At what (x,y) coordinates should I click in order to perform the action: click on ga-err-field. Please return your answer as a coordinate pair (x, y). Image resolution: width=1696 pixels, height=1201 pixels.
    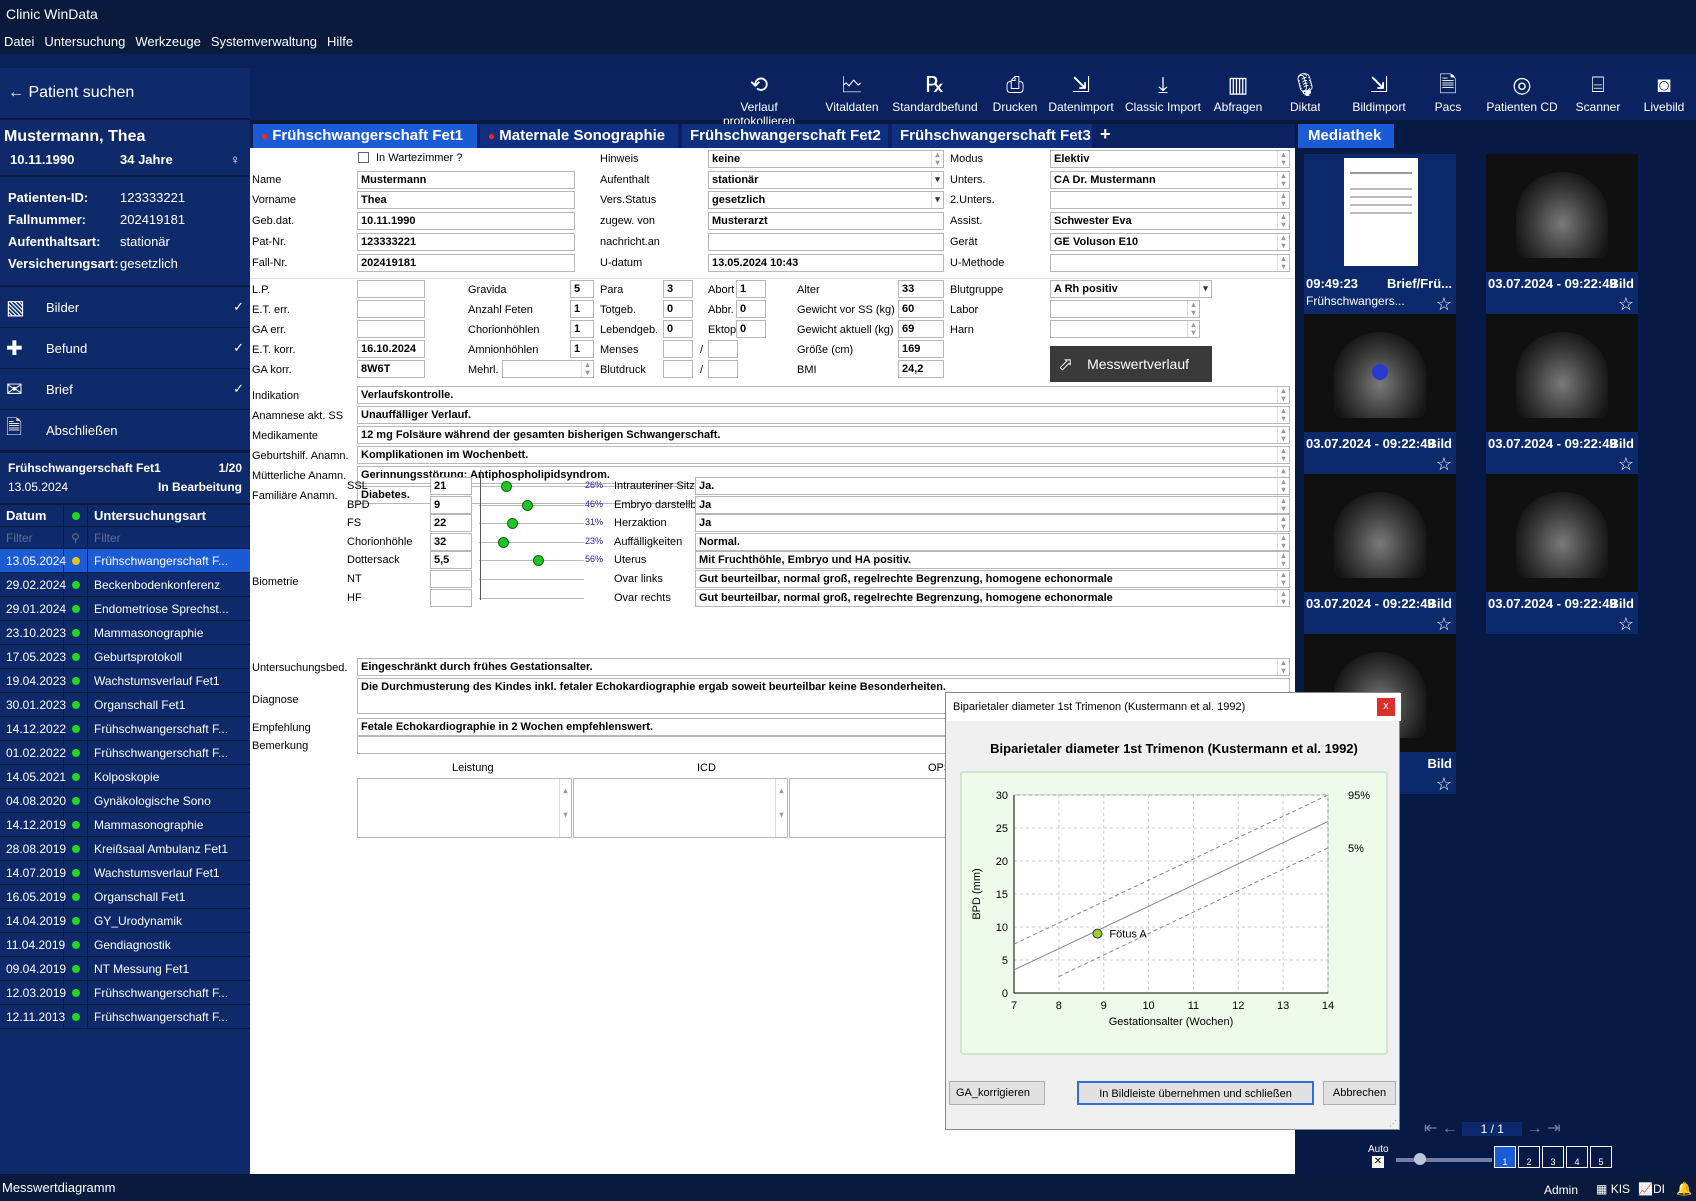
    Looking at the image, I should click on (391, 329).